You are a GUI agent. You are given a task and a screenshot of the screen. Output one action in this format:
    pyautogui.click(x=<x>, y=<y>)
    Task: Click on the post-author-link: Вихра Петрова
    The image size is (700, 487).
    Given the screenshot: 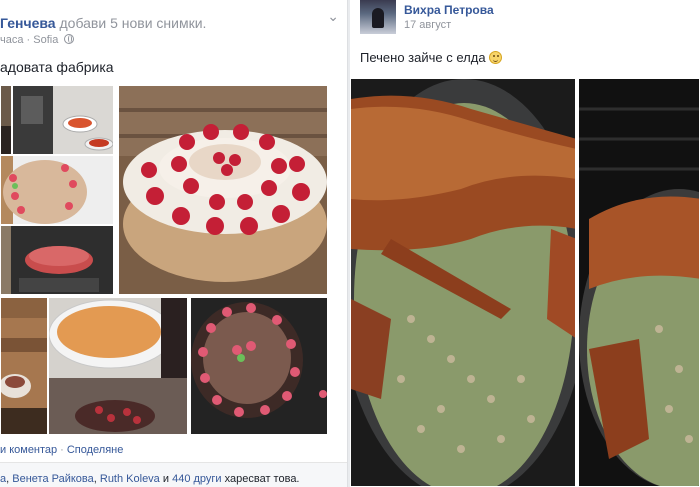 What is the action you would take?
    pyautogui.click(x=449, y=10)
    